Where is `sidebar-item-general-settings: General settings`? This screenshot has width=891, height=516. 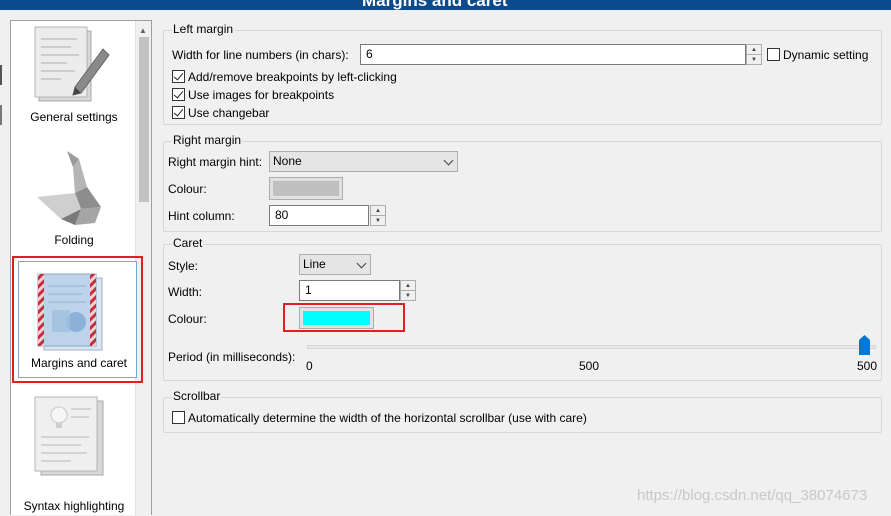
sidebar-item-general-settings: General settings is located at coordinates (73, 78).